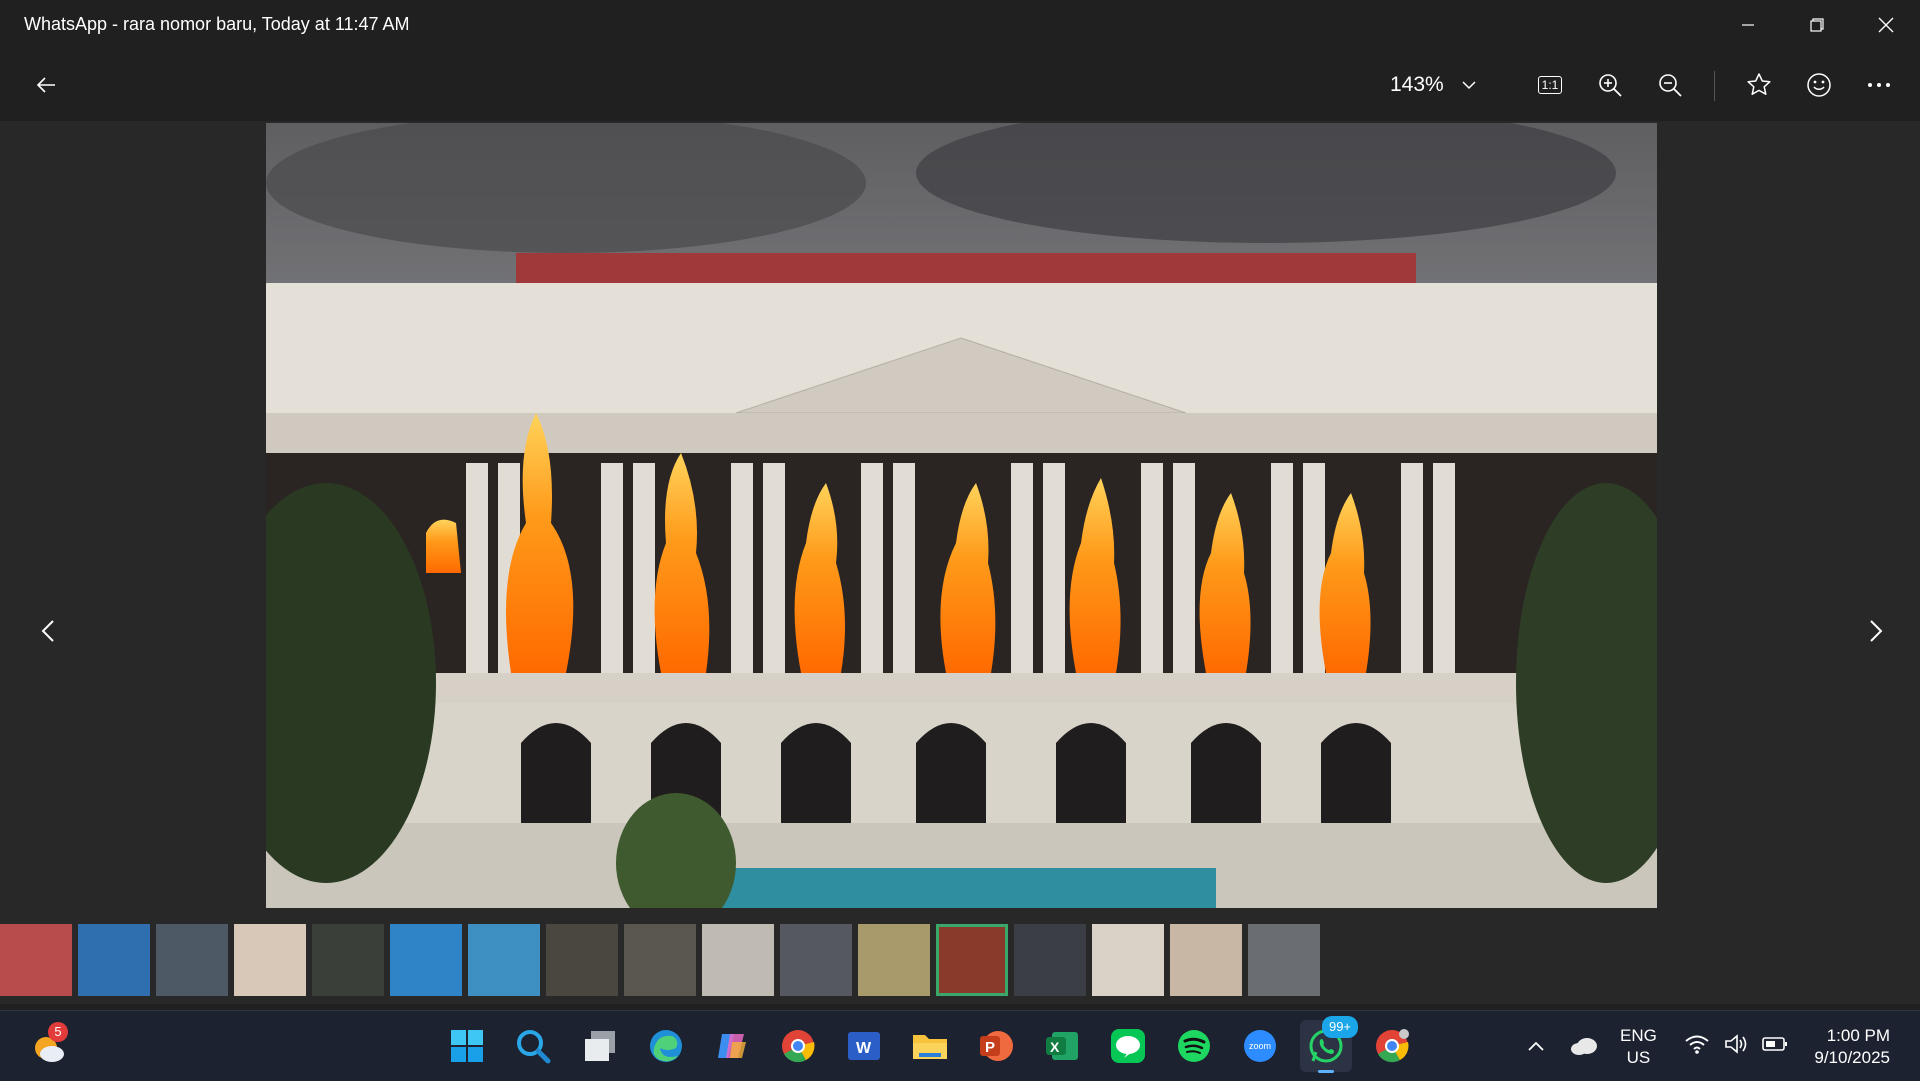 This screenshot has height=1081, width=1920. I want to click on next-image-button, so click(1876, 631).